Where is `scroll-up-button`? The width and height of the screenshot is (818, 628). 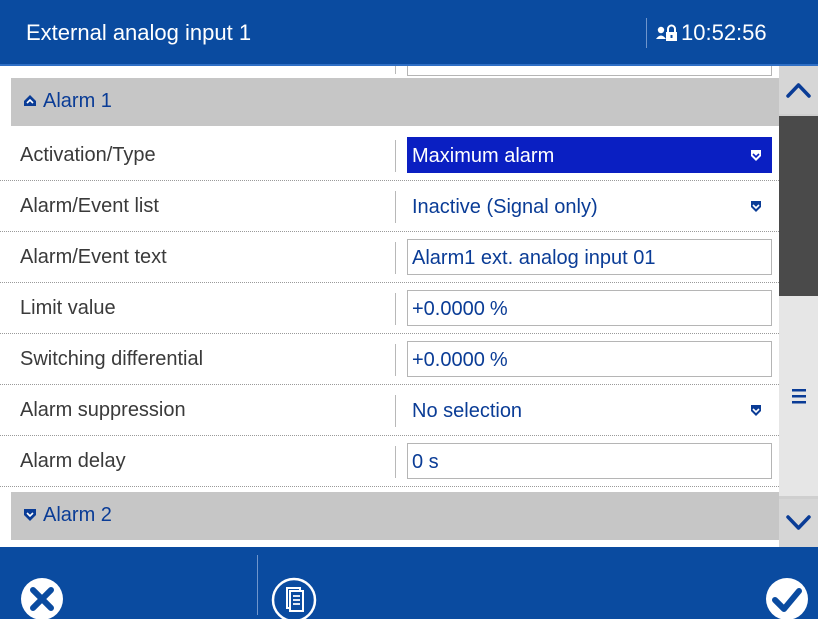
scroll-up-button is located at coordinates (798, 90).